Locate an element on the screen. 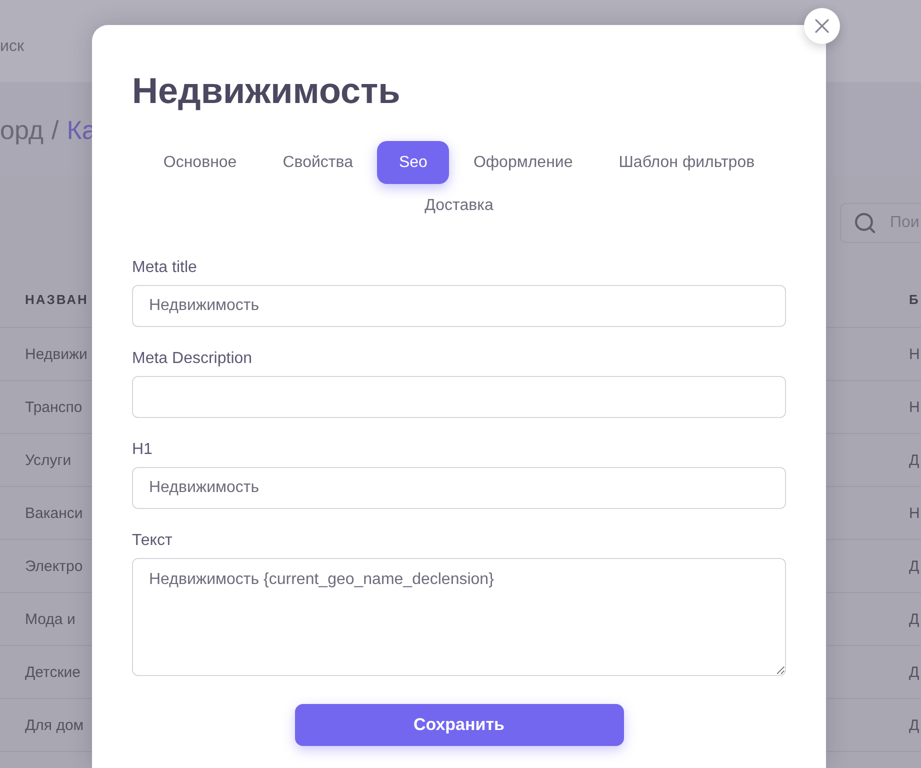 This screenshot has height=768, width=921. column-header: НАЗВАН is located at coordinates (56, 299).